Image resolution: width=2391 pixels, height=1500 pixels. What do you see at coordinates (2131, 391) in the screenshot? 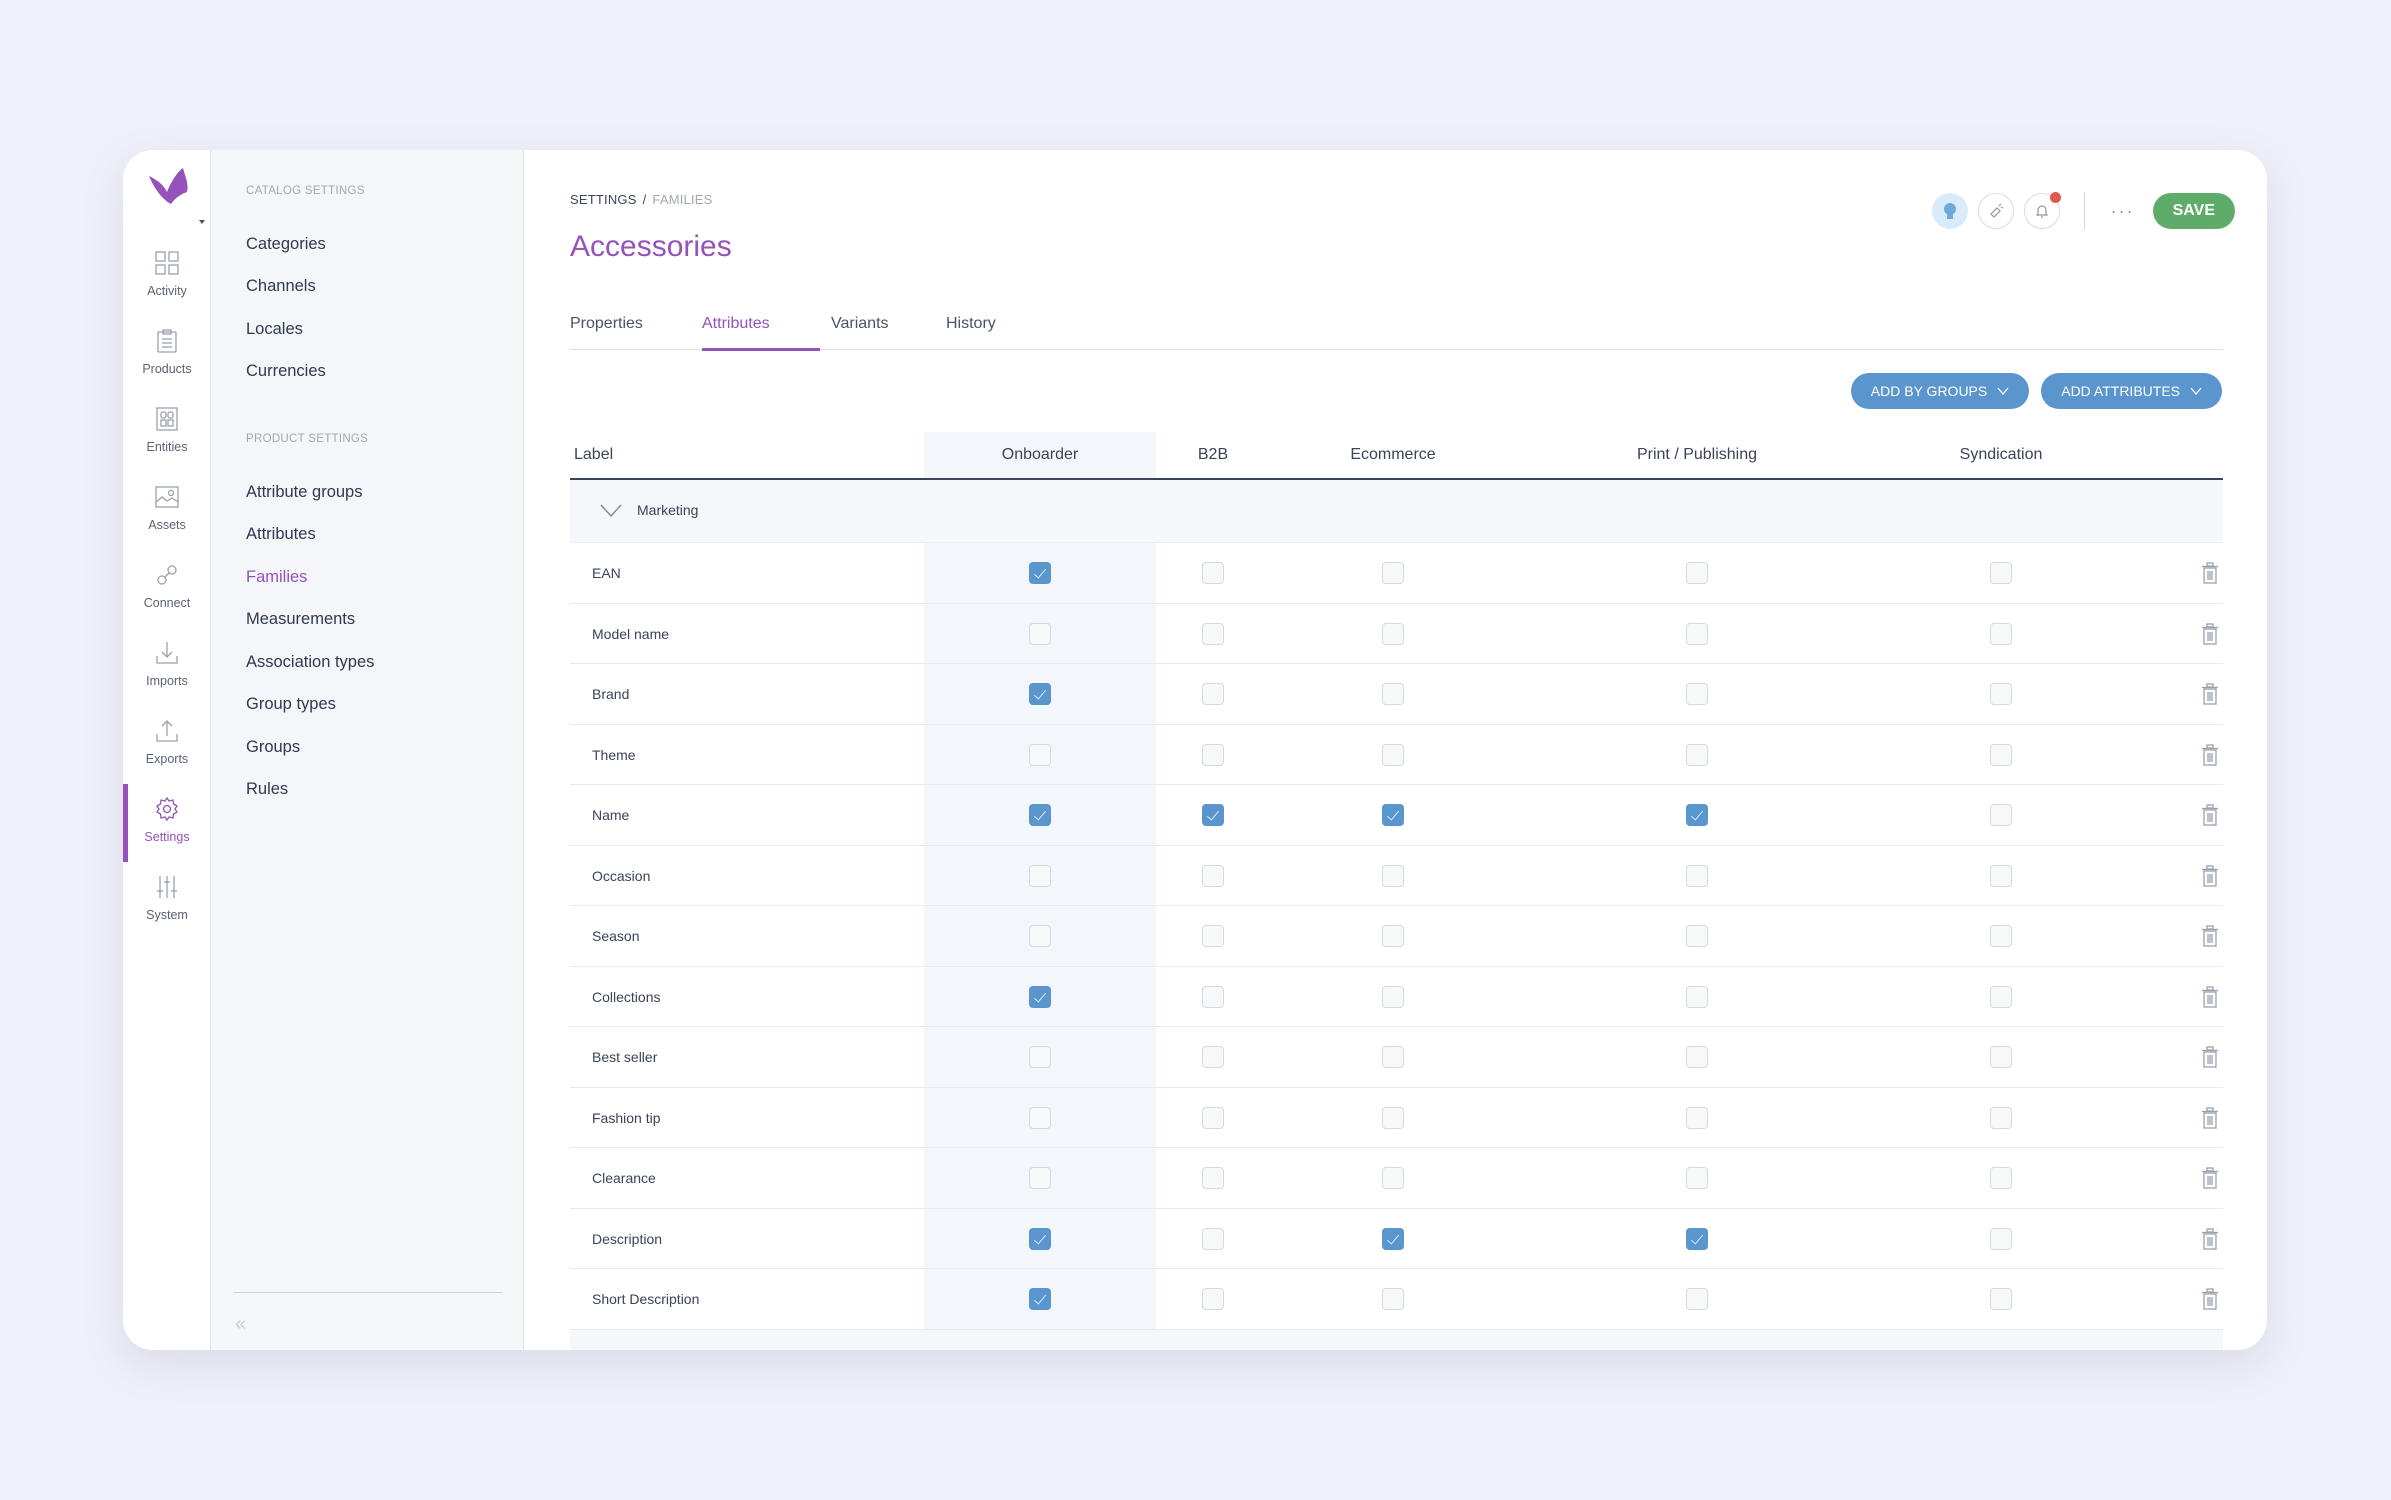
I see `add-attributes-button: ADD ATTRIBUTES` at bounding box center [2131, 391].